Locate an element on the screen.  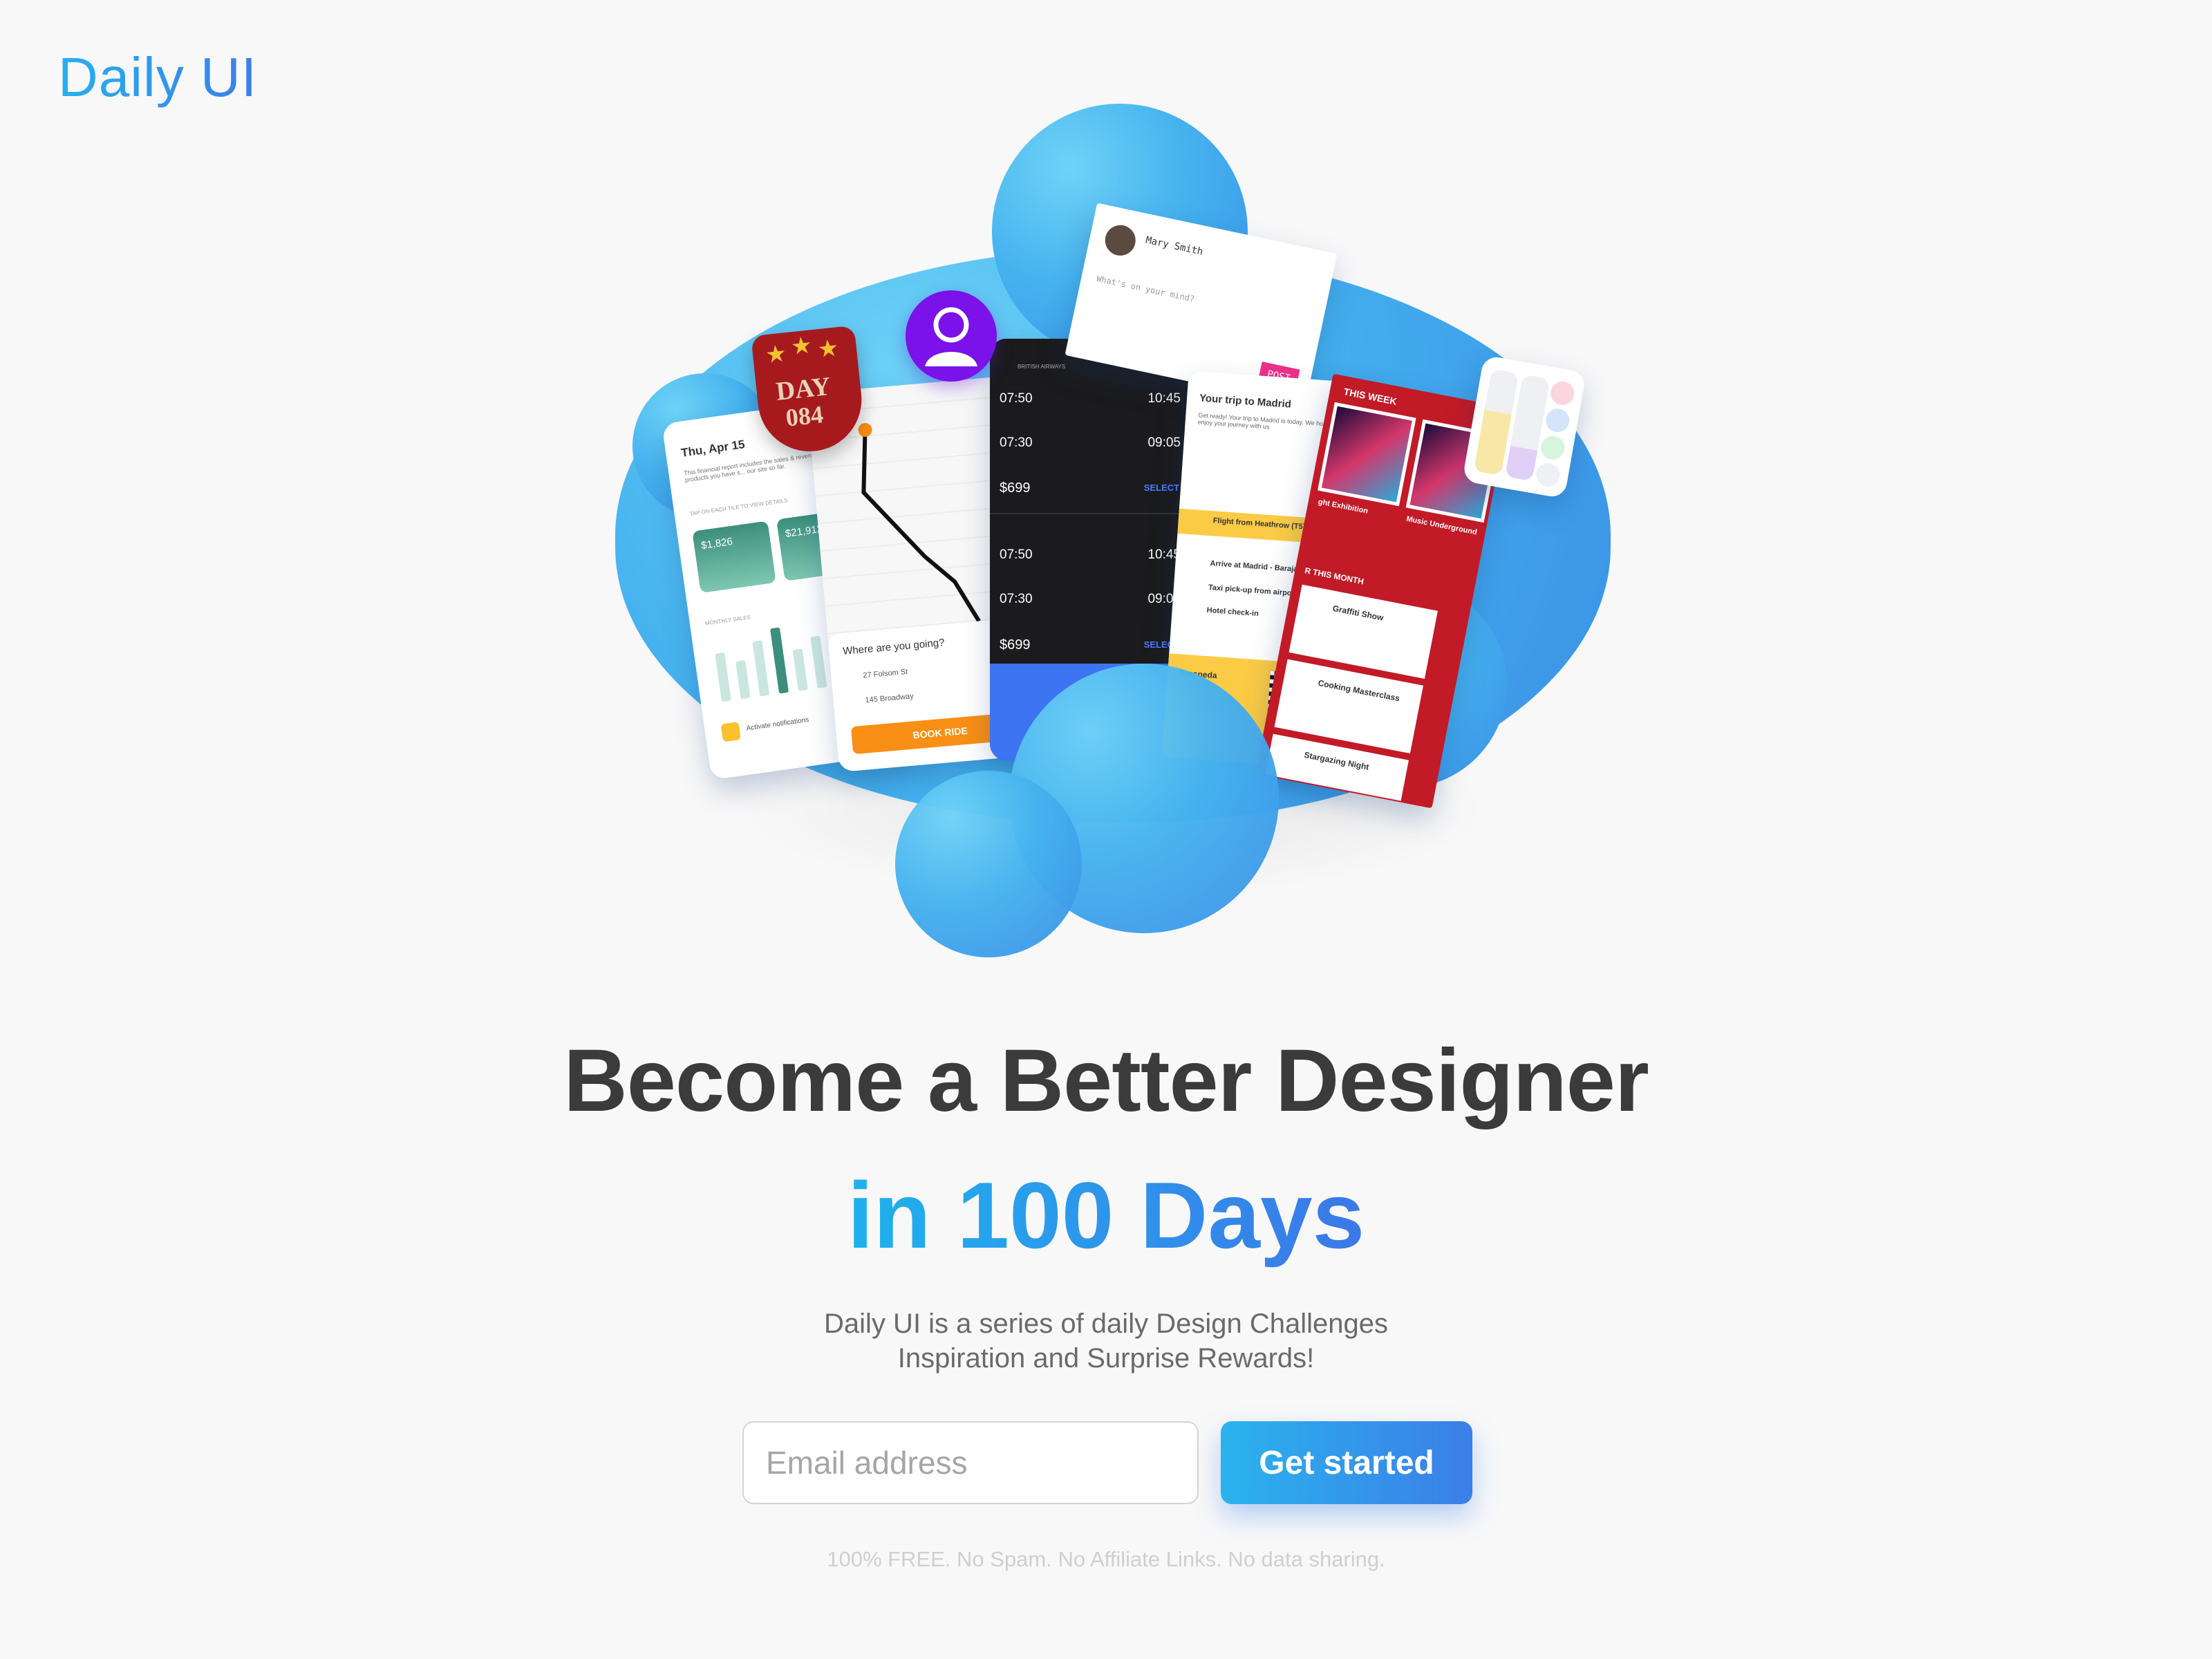
user-avatar-icon is located at coordinates (951, 336).